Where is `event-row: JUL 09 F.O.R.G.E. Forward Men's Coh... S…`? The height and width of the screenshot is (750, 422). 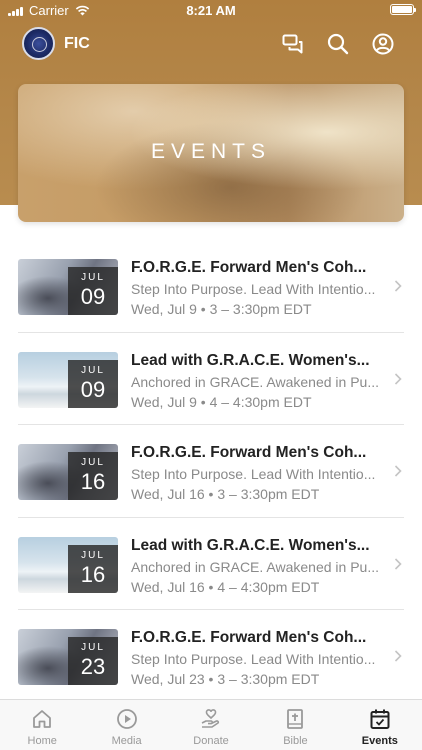
event-row: JUL 09 F.O.R.G.E. Forward Men's Coh... S… is located at coordinates (211, 286).